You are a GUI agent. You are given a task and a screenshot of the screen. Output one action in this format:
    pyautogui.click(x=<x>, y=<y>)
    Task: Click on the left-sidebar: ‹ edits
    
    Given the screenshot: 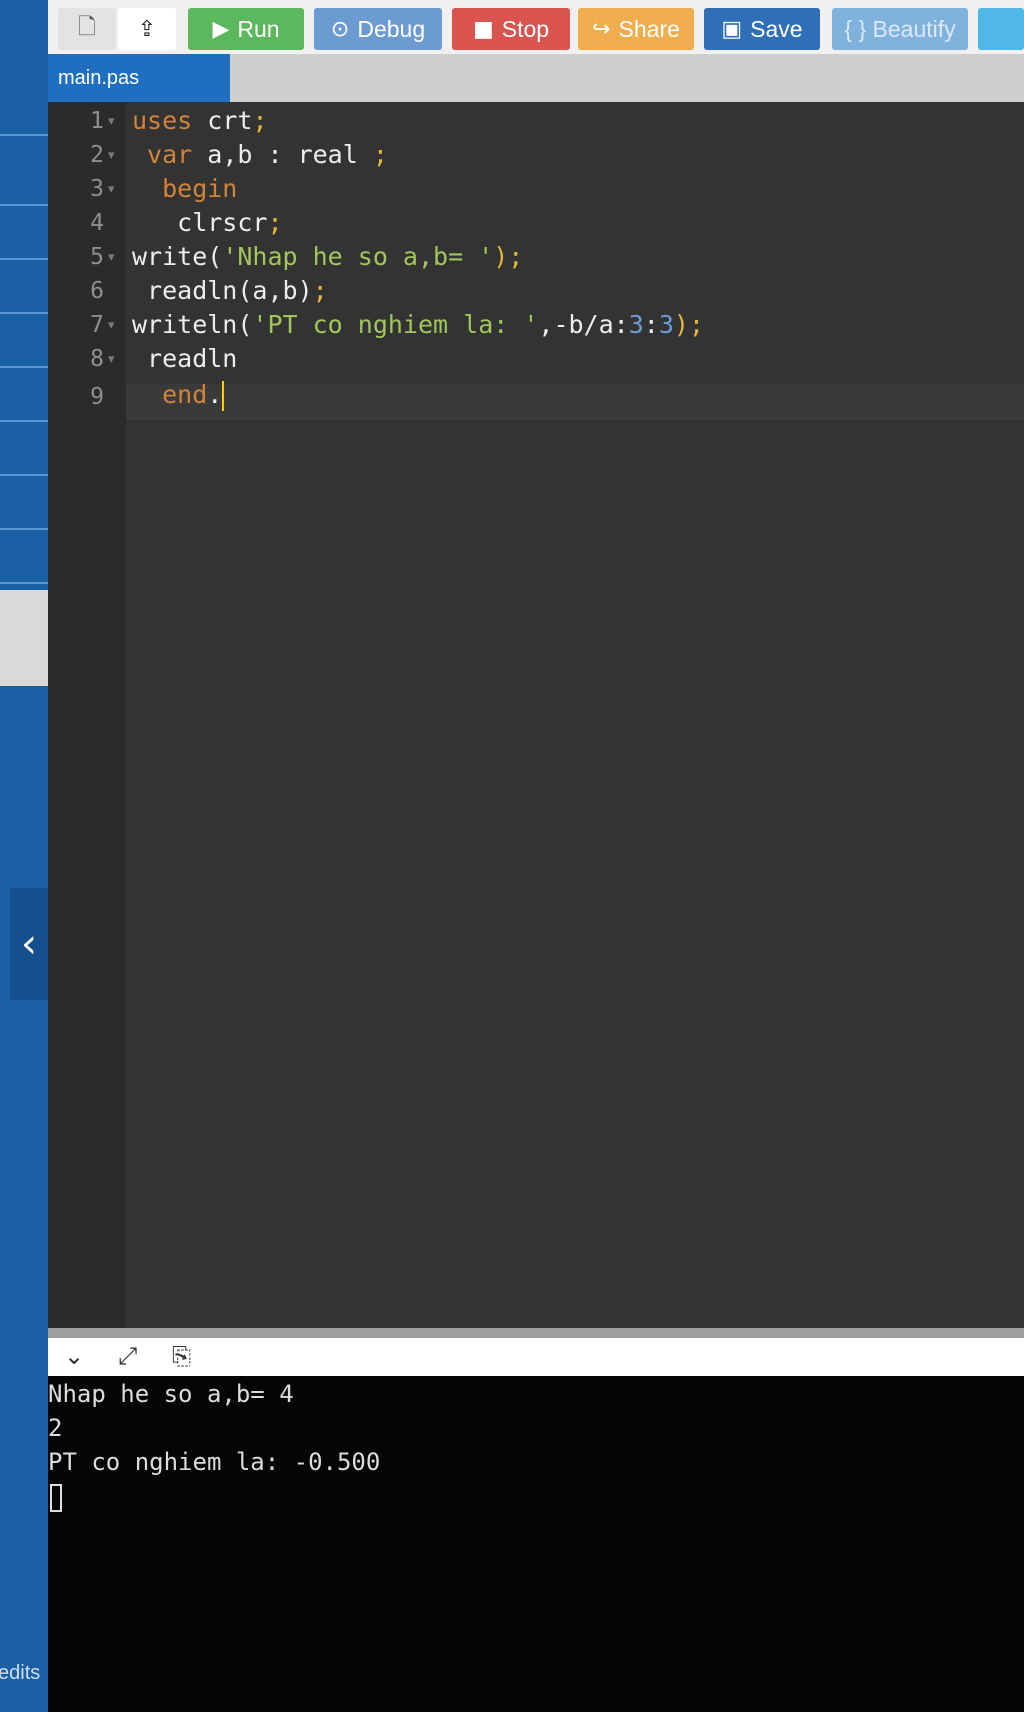 What is the action you would take?
    pyautogui.click(x=24, y=856)
    